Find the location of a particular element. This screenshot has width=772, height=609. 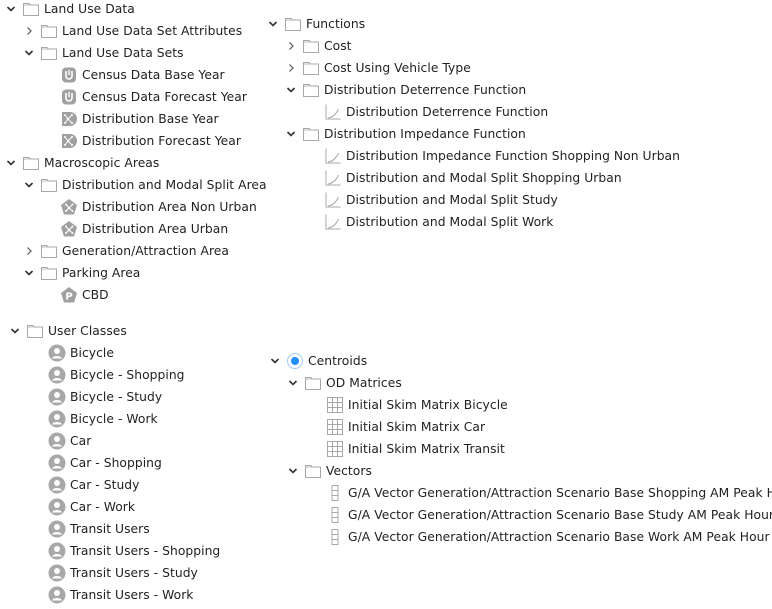

tree-item-distribution-impedance-function: Distribution Impedance Function is located at coordinates (405, 134).